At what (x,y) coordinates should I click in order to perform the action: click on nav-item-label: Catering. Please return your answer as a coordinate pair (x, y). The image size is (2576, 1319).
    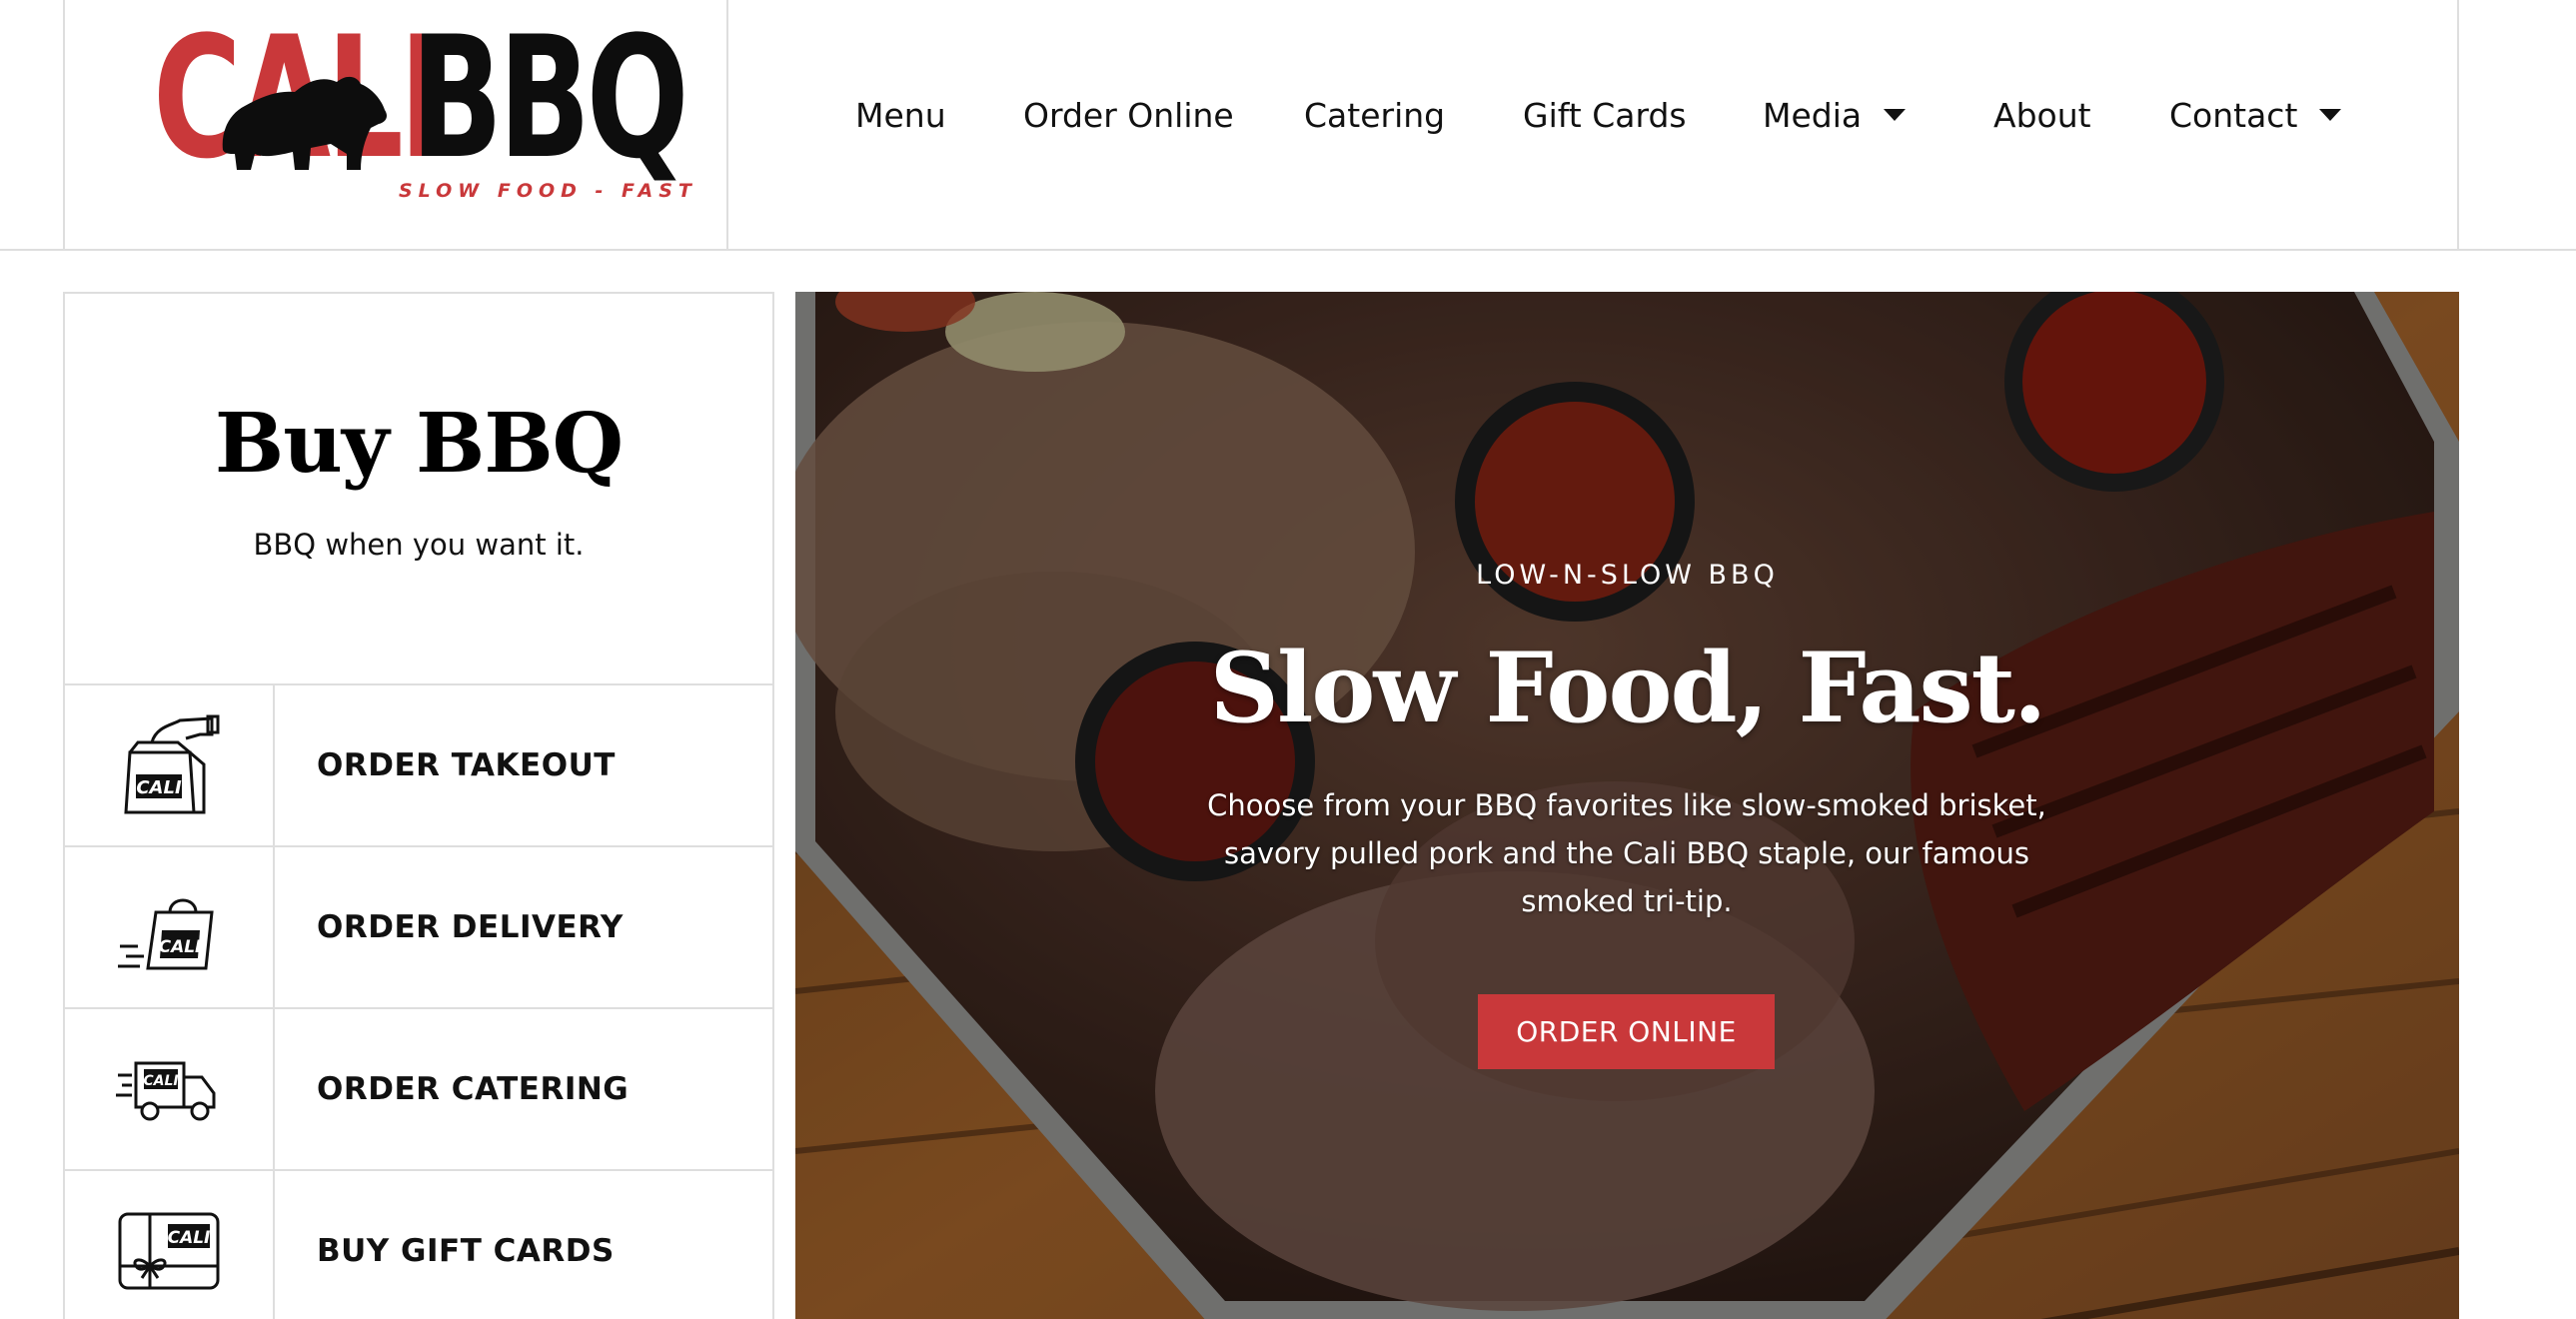
    Looking at the image, I should click on (1375, 115).